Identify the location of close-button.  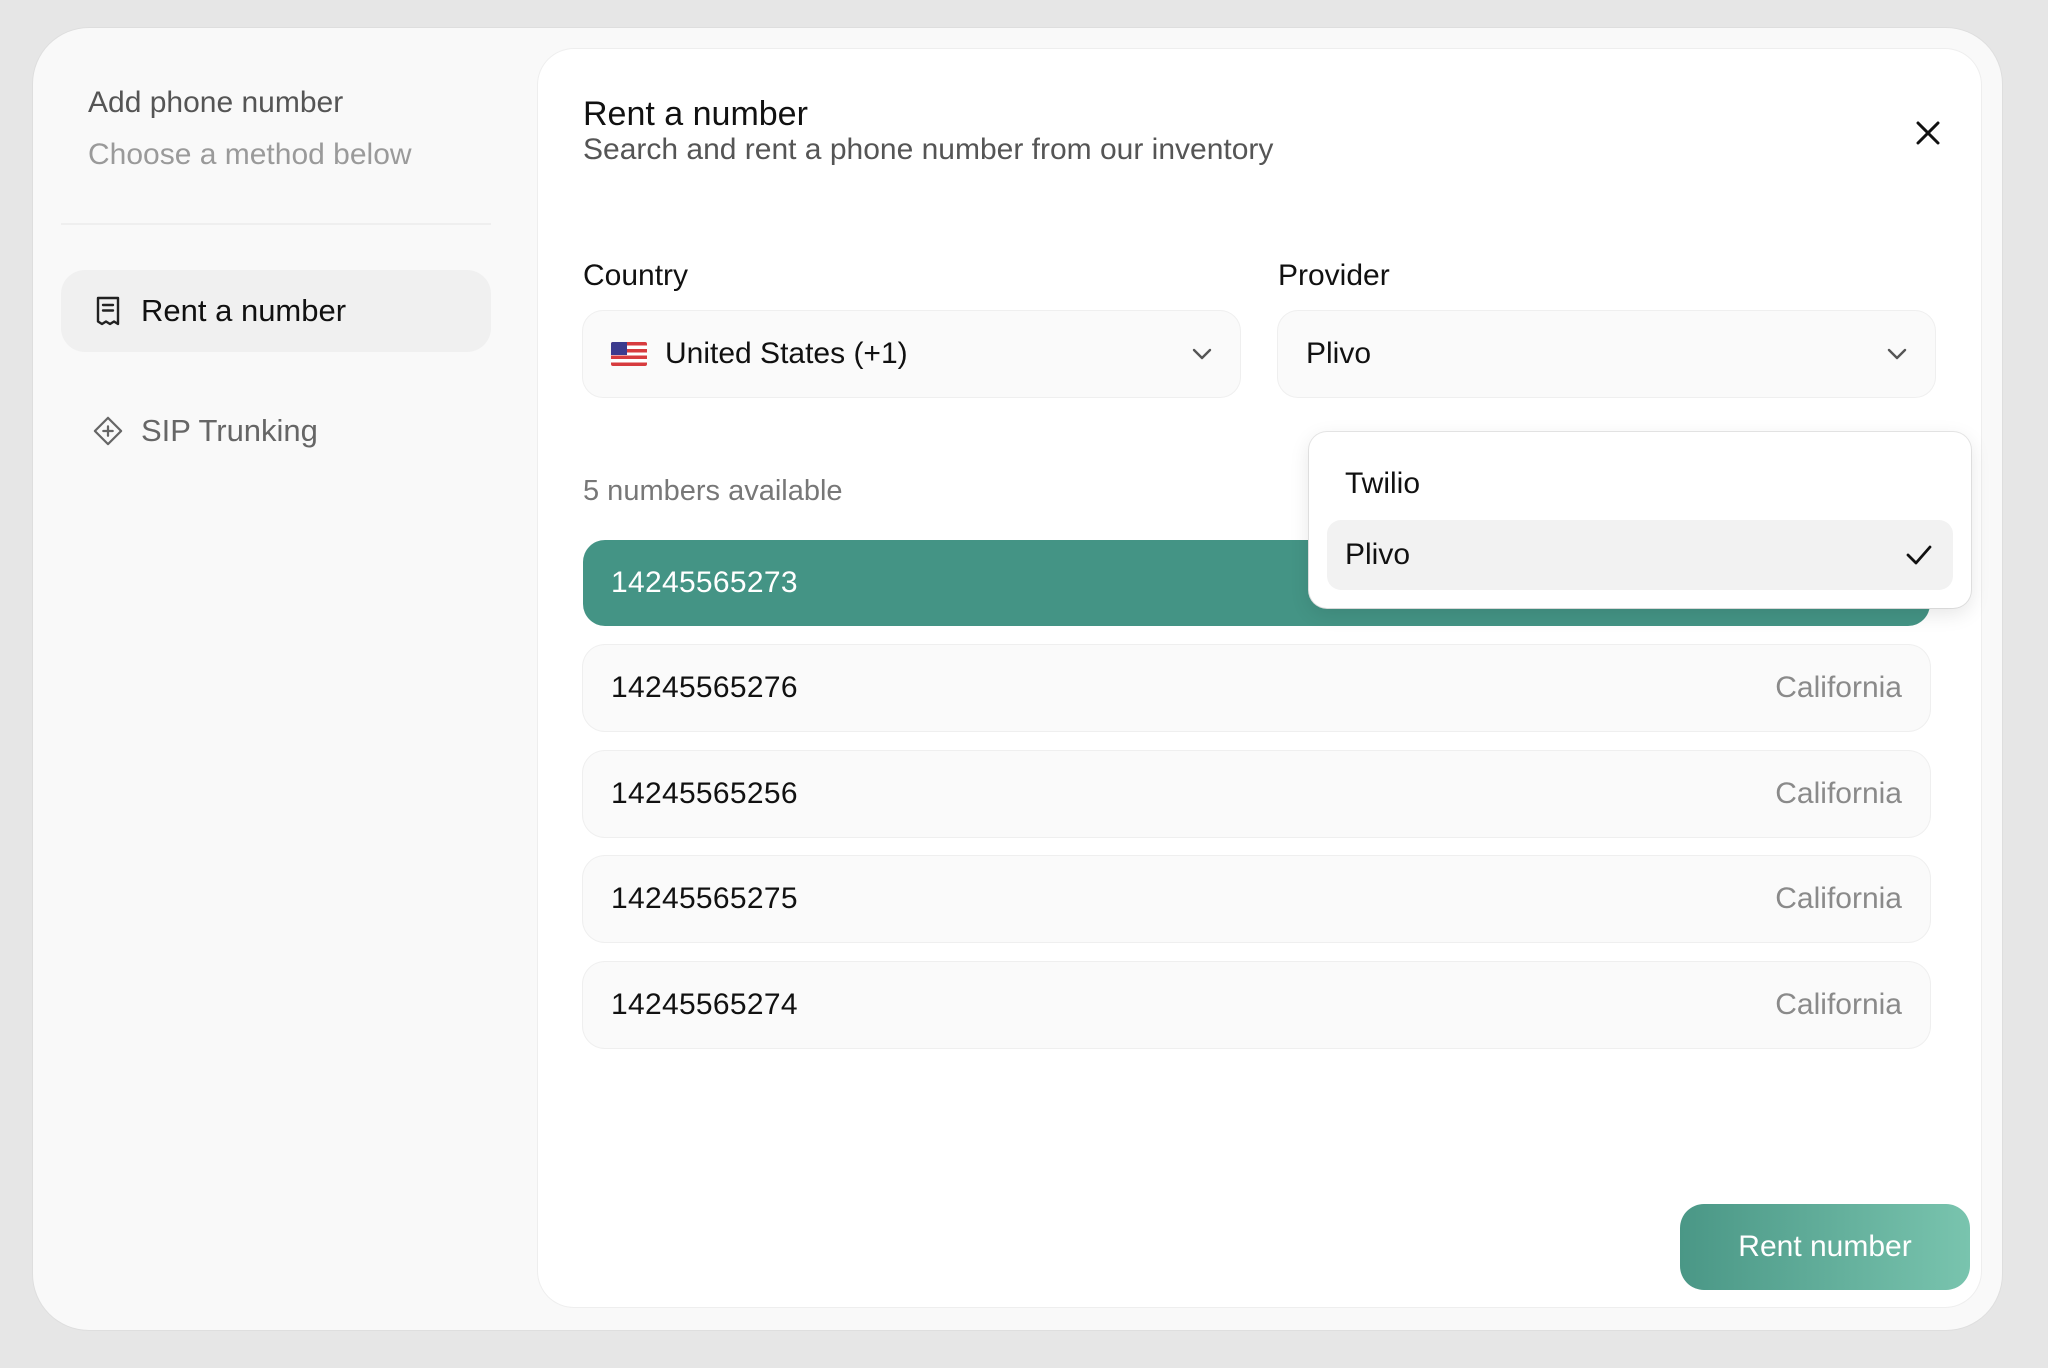
(1928, 135).